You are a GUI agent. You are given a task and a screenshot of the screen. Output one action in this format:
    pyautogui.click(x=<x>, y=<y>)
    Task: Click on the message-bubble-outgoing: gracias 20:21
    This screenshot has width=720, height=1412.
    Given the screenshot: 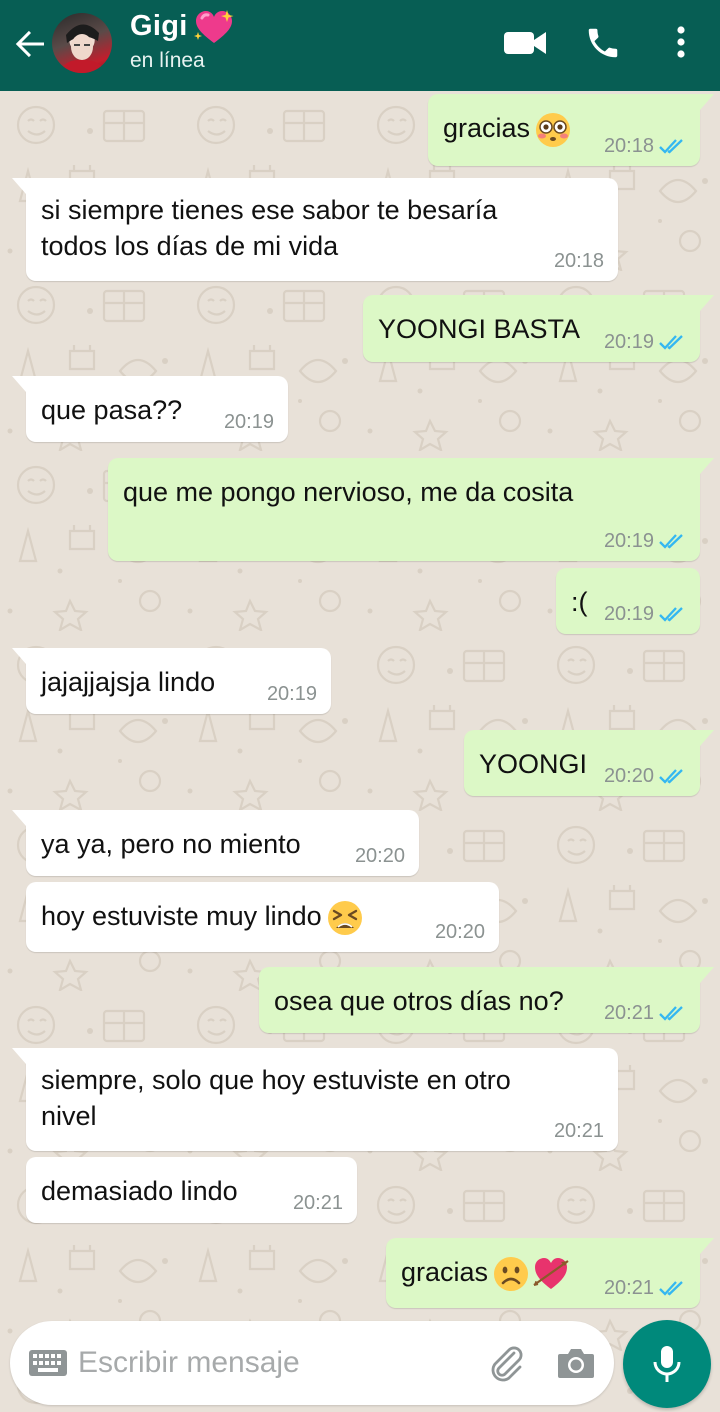 What is the action you would take?
    pyautogui.click(x=550, y=1273)
    